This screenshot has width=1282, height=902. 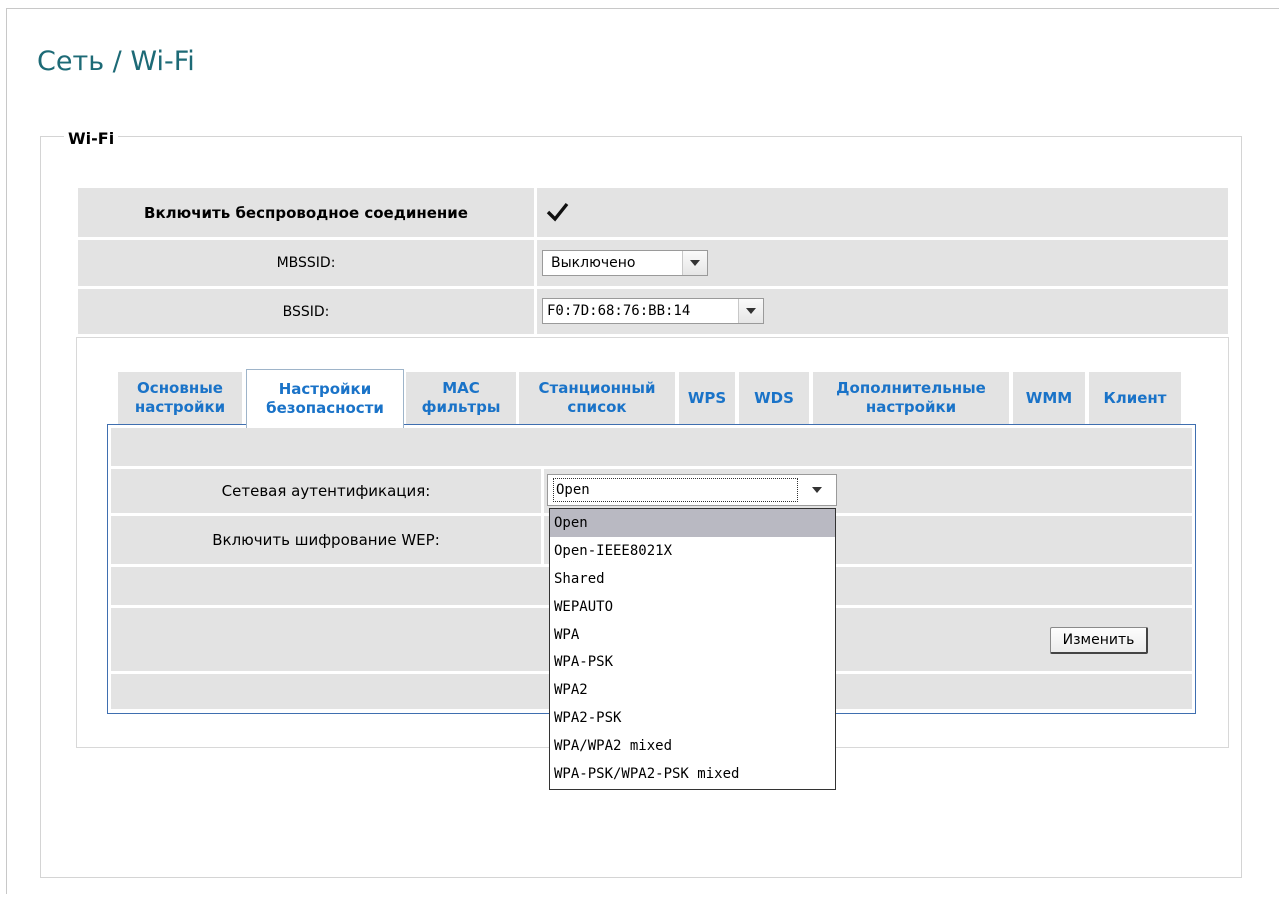 I want to click on tab-label-line1: WDS, so click(x=774, y=397).